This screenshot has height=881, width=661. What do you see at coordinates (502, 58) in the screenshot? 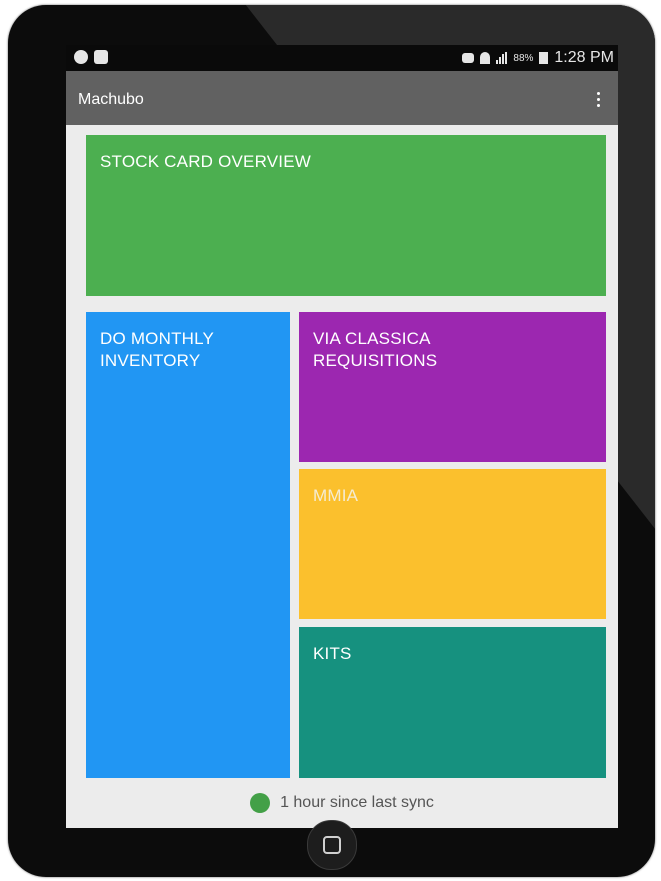
I see `signal-icon` at bounding box center [502, 58].